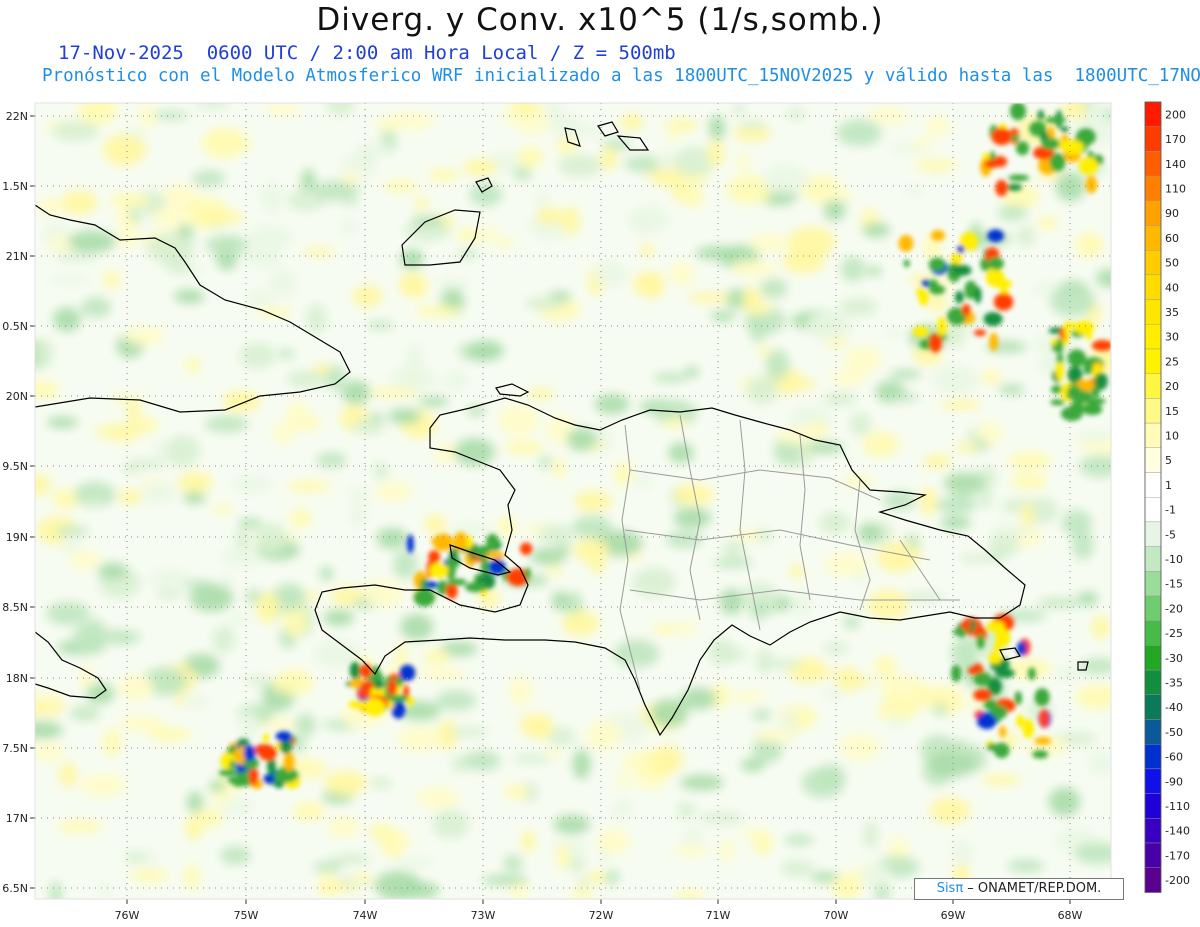  What do you see at coordinates (1172, 361) in the screenshot?
I see `legend-label: 25` at bounding box center [1172, 361].